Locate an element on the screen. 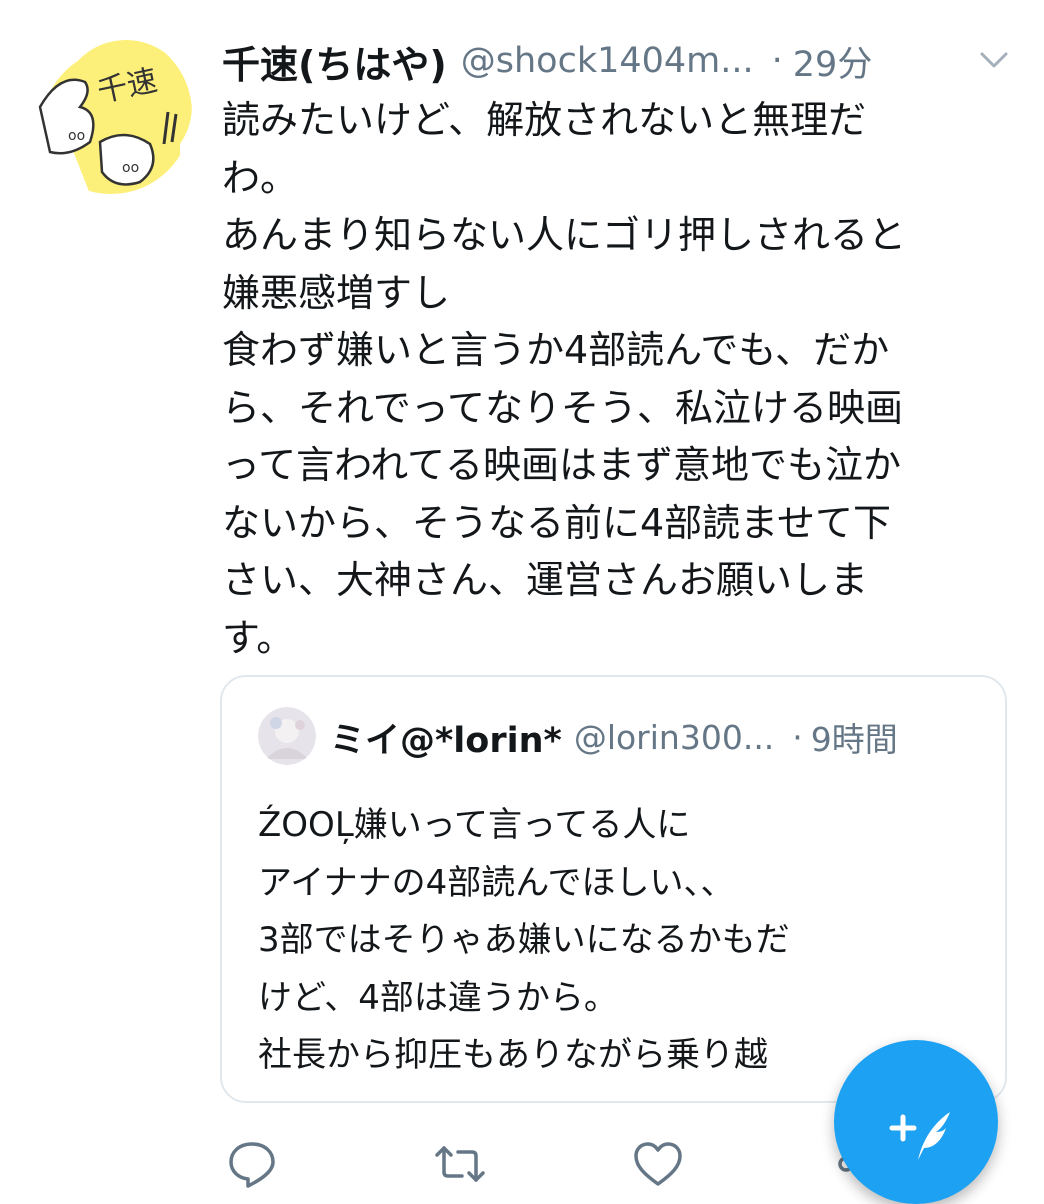 The width and height of the screenshot is (1044, 1204). reply-icon is located at coordinates (252, 1164).